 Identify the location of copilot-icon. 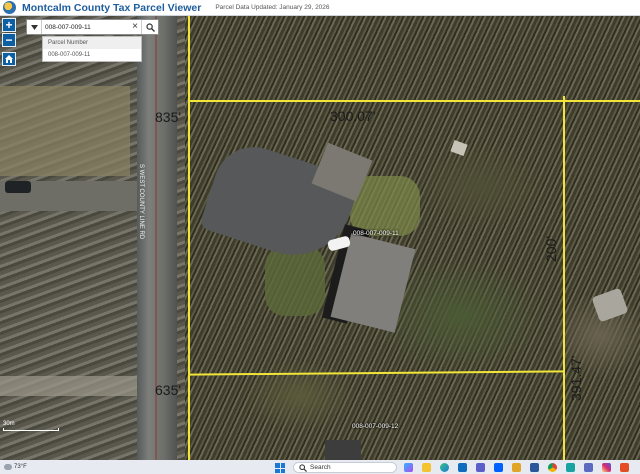
(408, 467).